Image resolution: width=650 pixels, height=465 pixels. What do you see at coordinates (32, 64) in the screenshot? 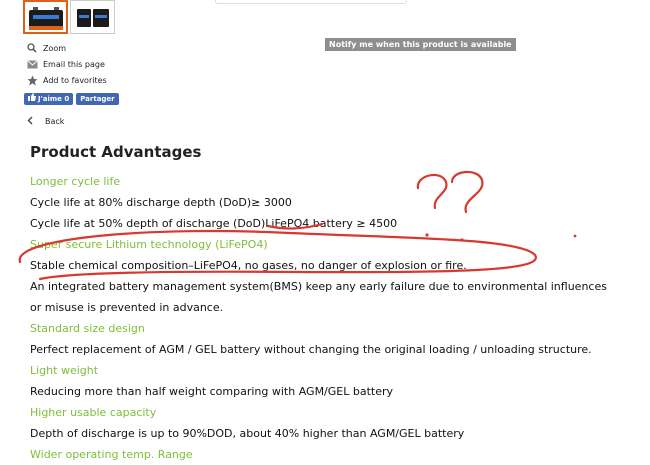
I see `email-icon` at bounding box center [32, 64].